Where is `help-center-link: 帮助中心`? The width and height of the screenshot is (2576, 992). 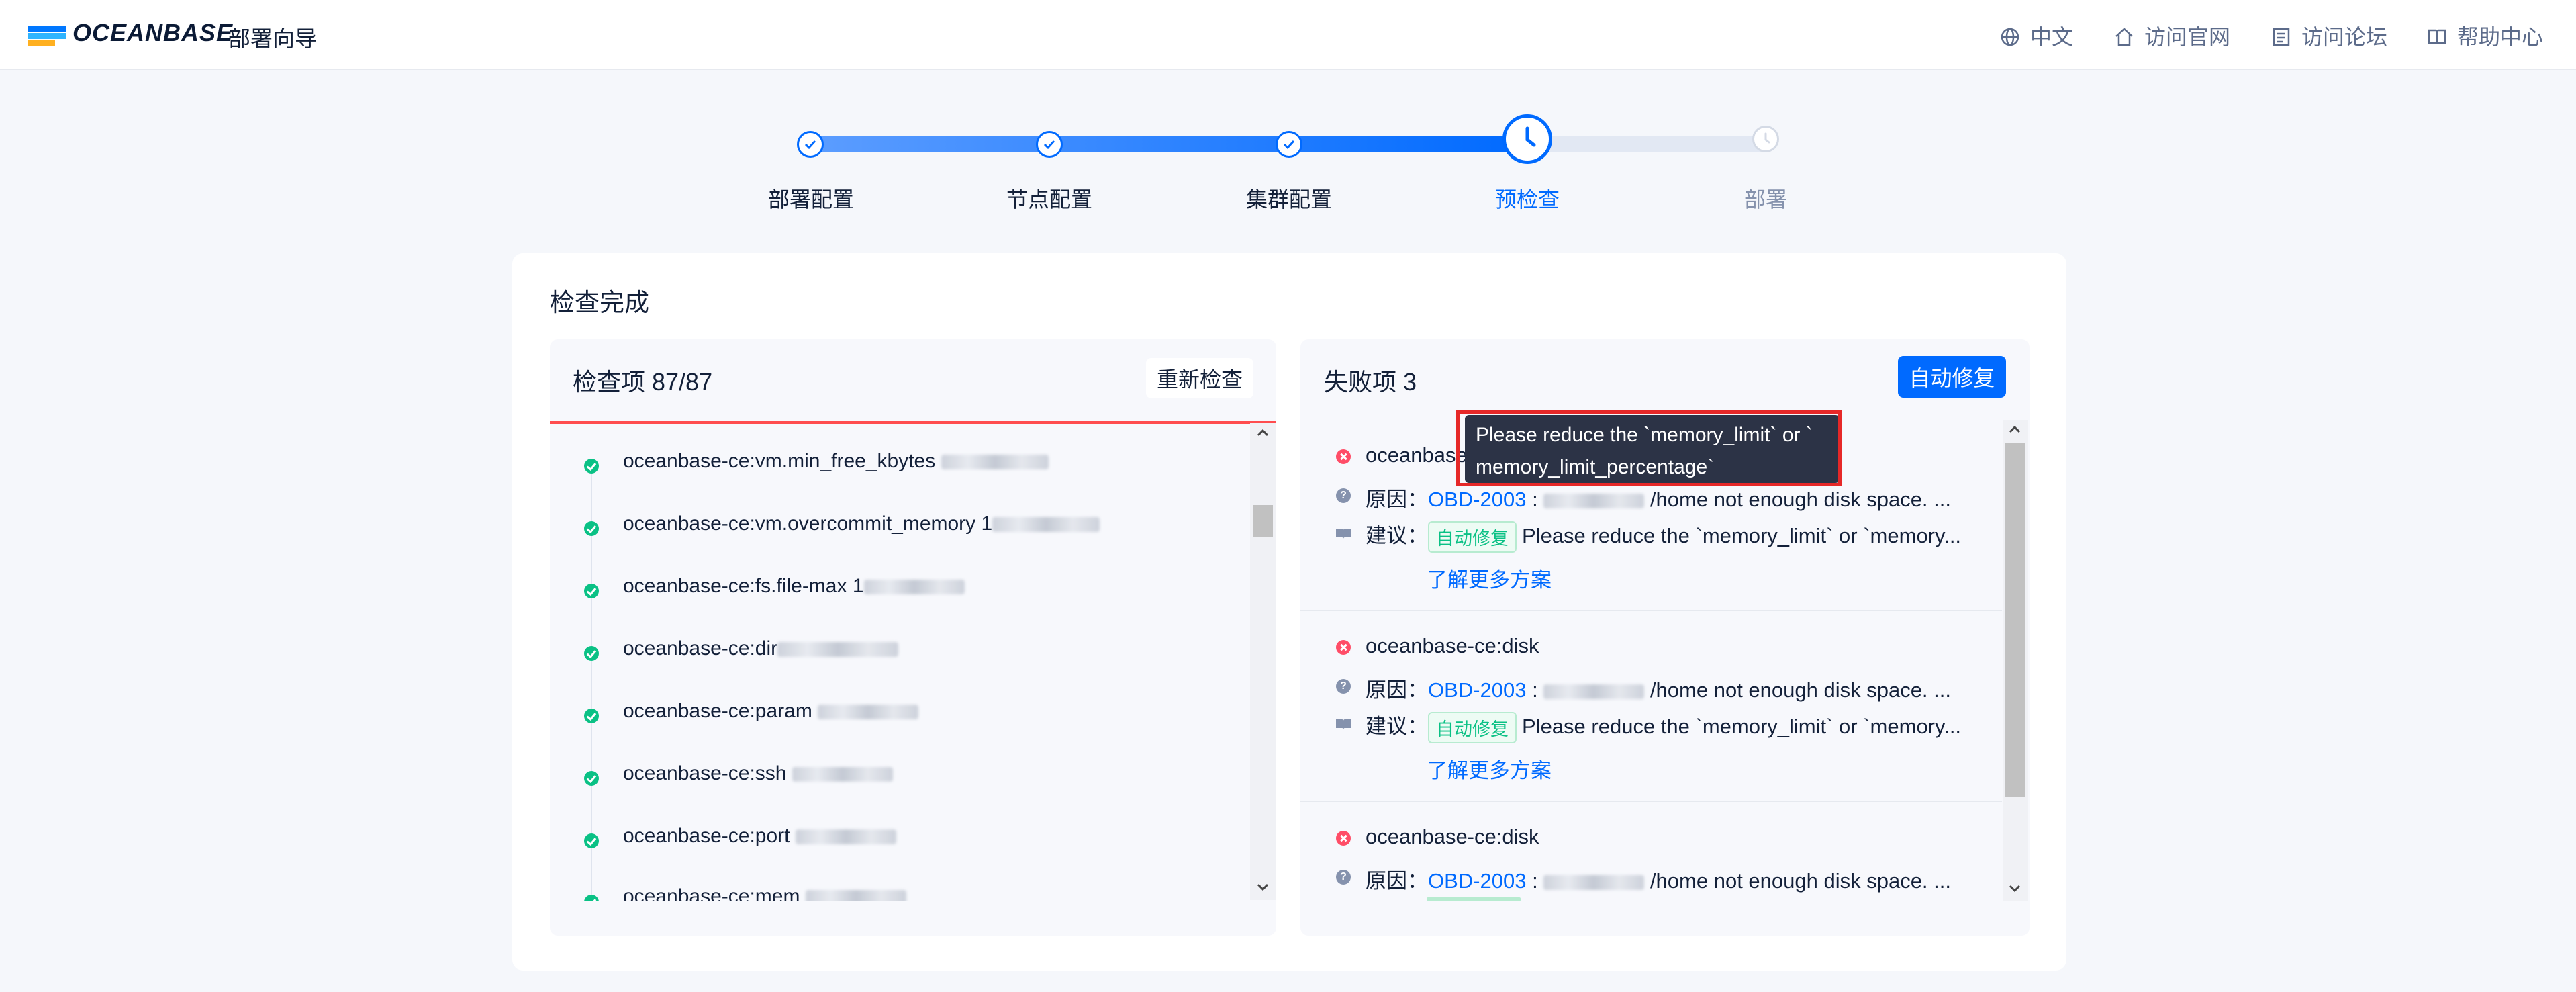 help-center-link: 帮助中心 is located at coordinates (2484, 35).